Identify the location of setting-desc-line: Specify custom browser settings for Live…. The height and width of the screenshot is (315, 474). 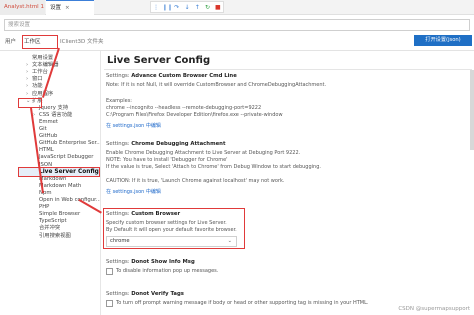
(166, 223).